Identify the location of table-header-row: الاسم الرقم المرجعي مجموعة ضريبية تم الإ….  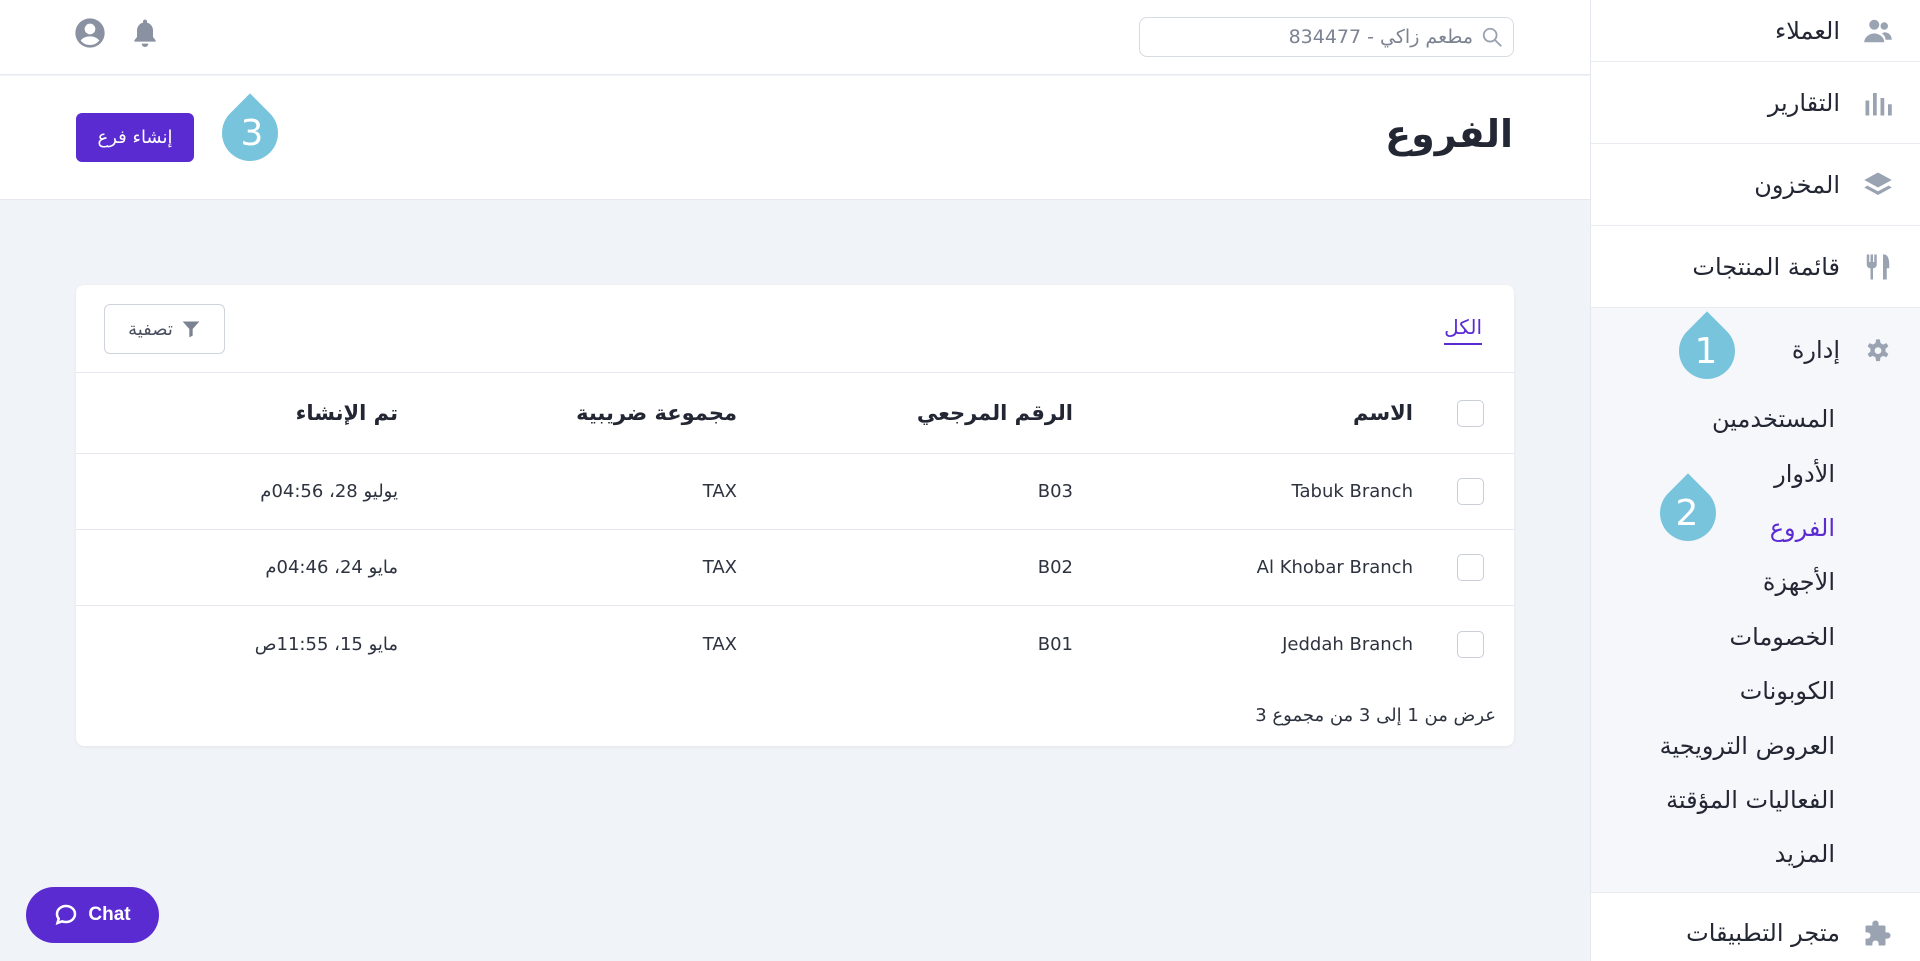
(795, 413).